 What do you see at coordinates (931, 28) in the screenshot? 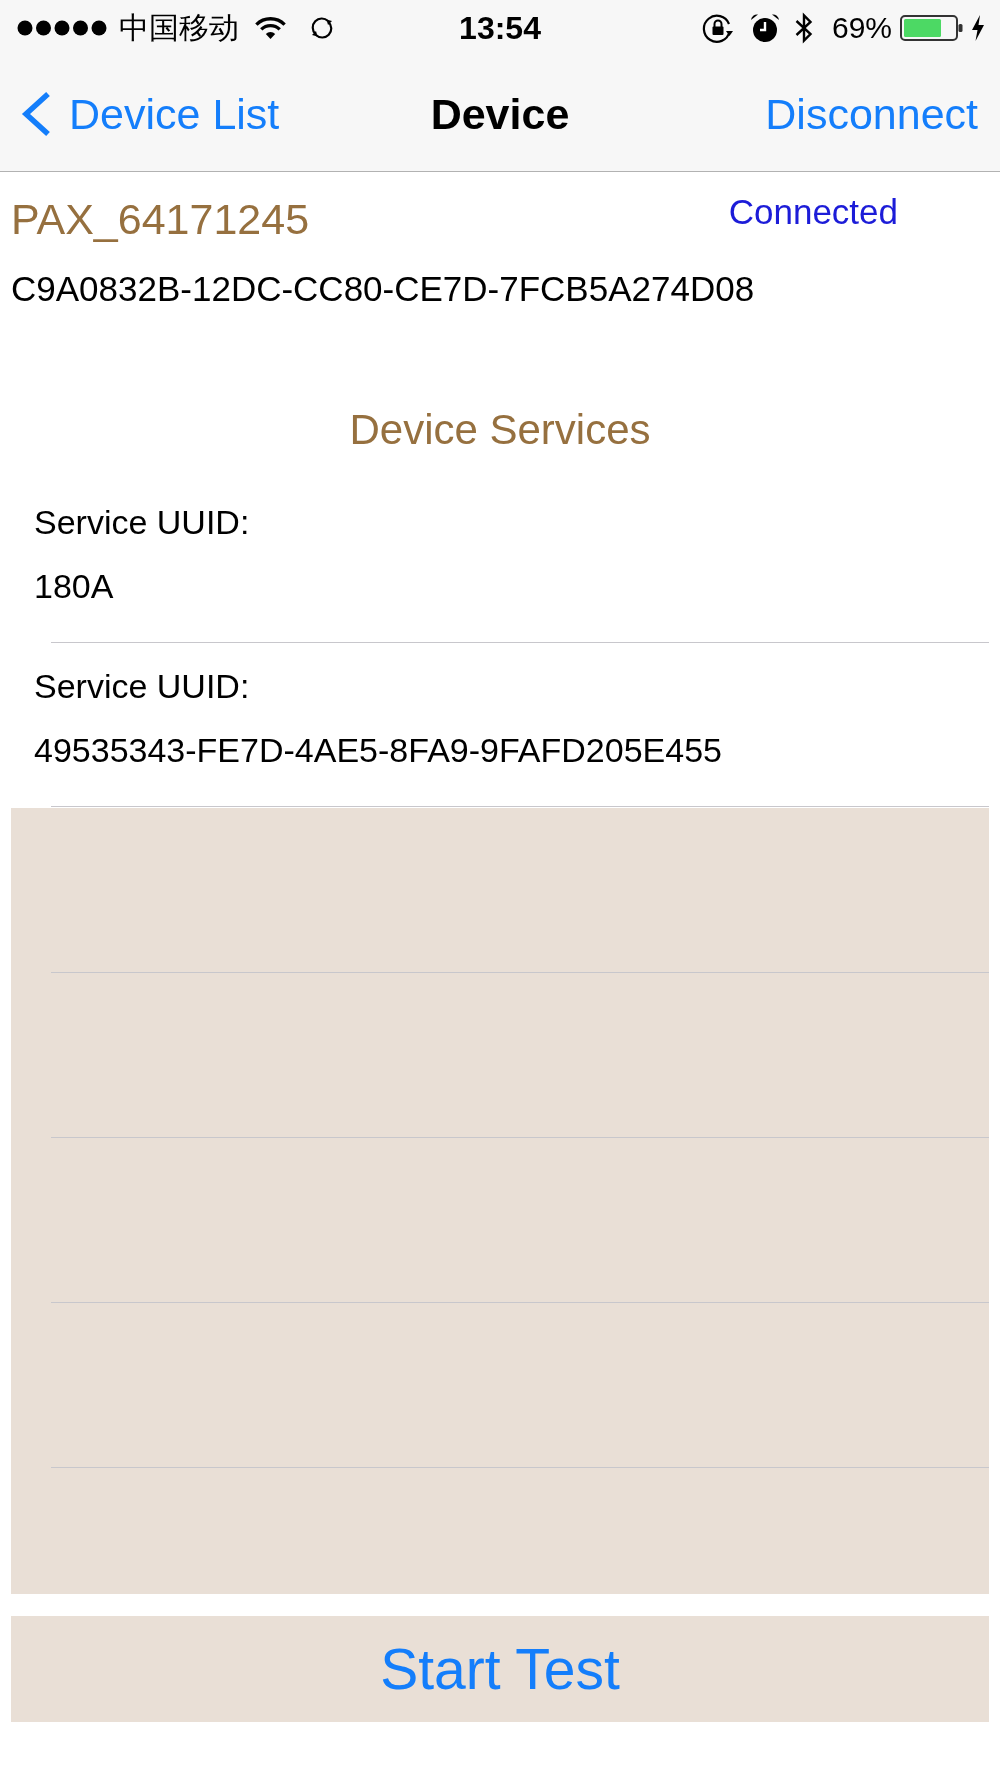
I see `battery-icon` at bounding box center [931, 28].